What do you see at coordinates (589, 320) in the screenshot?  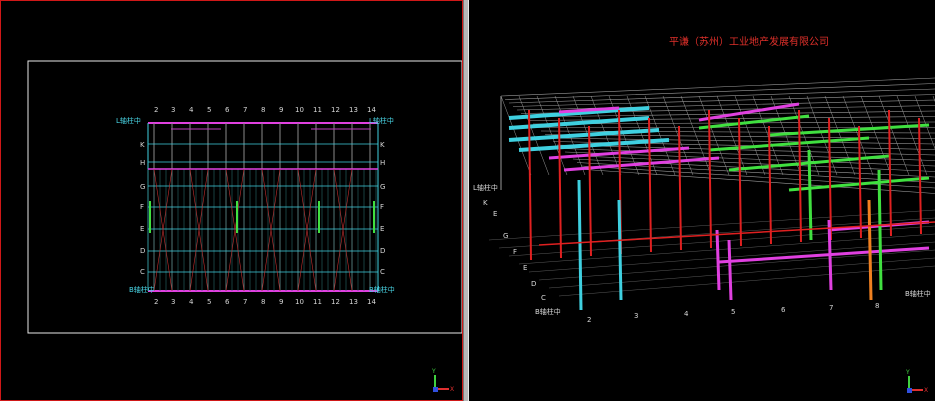 I see `col-label: 2` at bounding box center [589, 320].